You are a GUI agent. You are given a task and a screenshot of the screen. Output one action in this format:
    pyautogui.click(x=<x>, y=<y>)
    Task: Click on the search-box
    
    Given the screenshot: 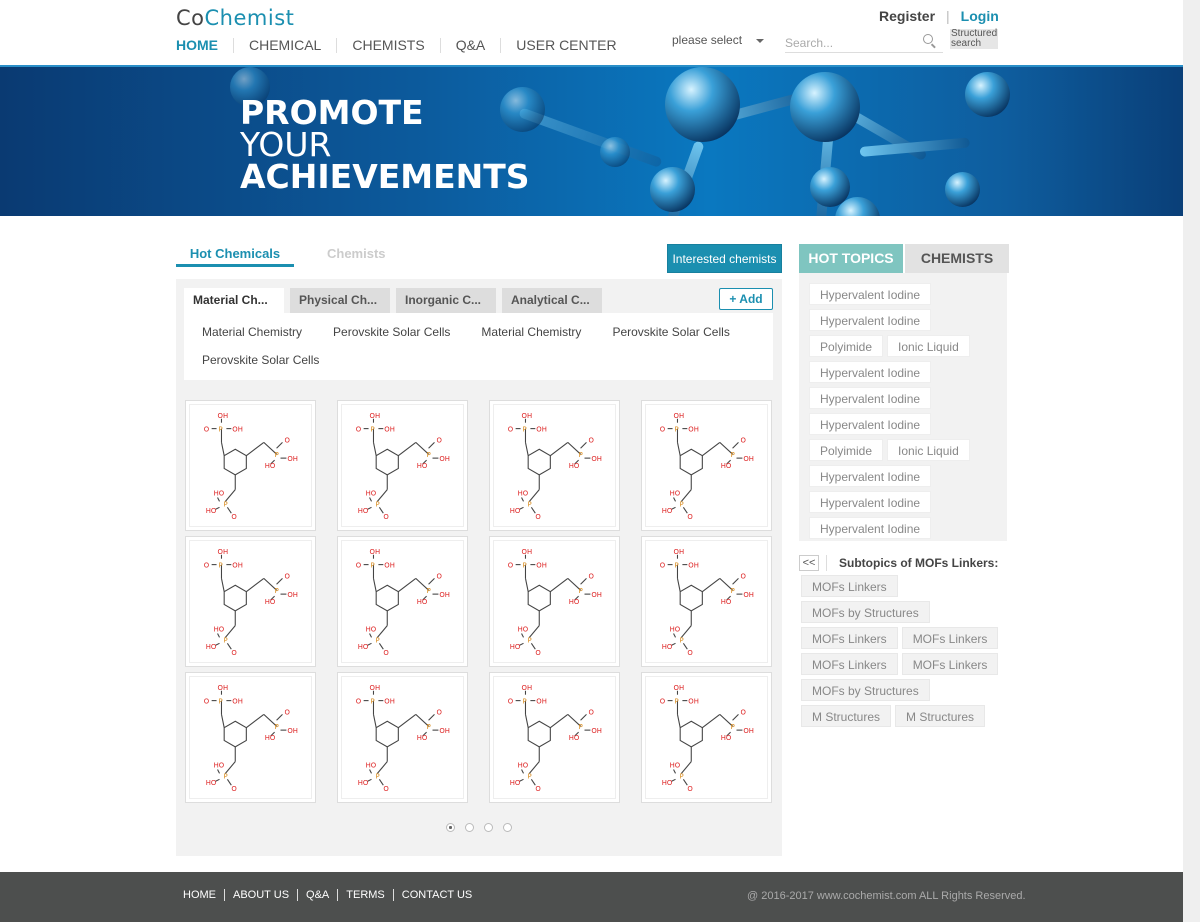 What is the action you would take?
    pyautogui.click(x=864, y=43)
    